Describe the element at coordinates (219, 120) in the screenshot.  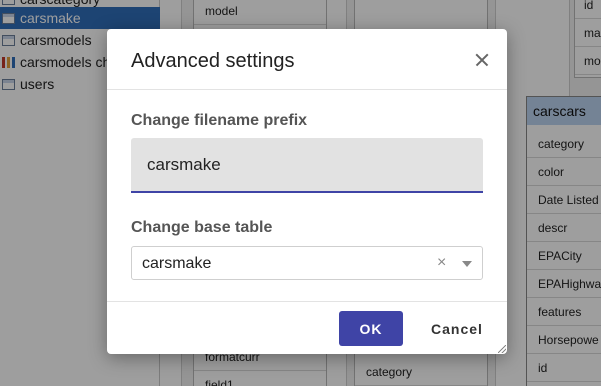
I see `filename-prefix-label: Change filename prefix` at that location.